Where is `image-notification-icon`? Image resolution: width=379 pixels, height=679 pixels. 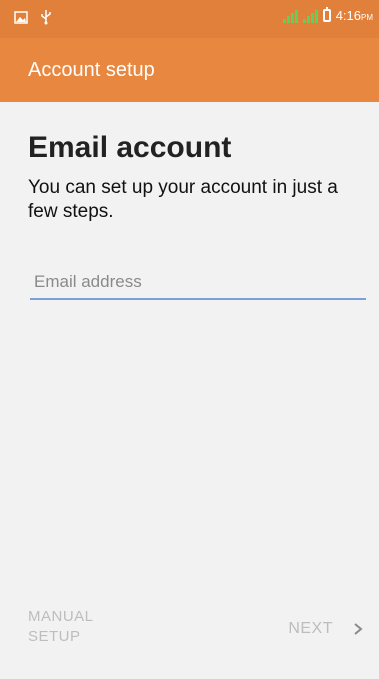 image-notification-icon is located at coordinates (21, 17).